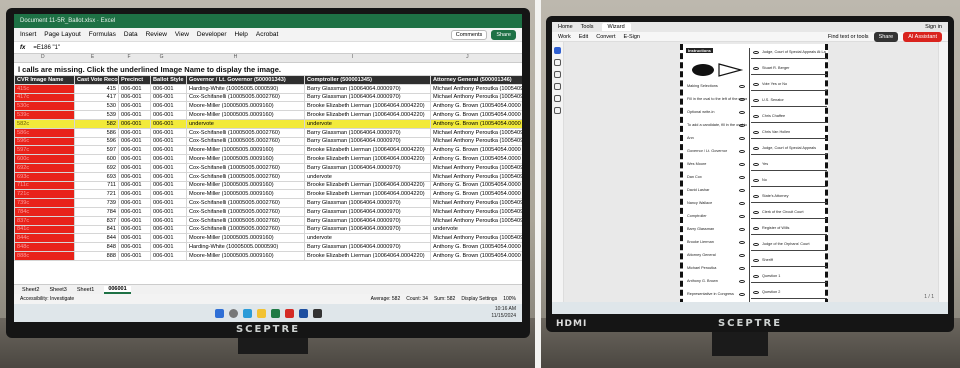 The image size is (960, 368). What do you see at coordinates (47, 299) in the screenshot?
I see `accessibility-status: Accessibility: Investigate` at bounding box center [47, 299].